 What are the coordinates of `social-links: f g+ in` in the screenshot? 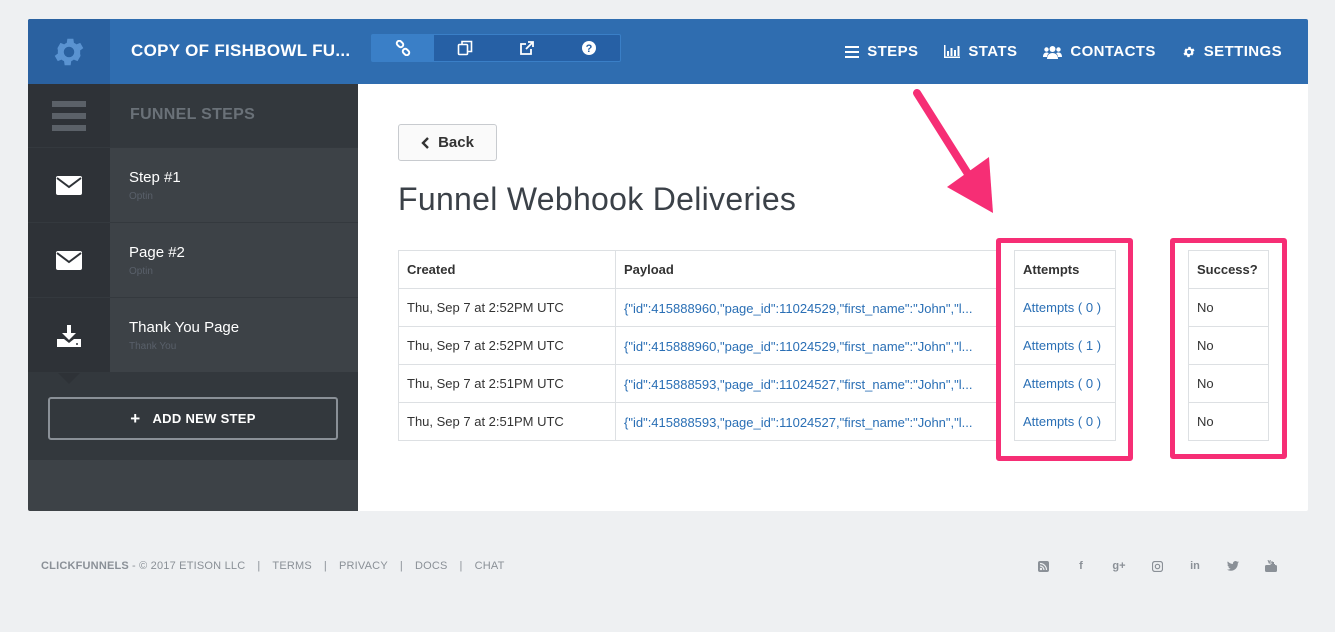 It's located at (1145, 566).